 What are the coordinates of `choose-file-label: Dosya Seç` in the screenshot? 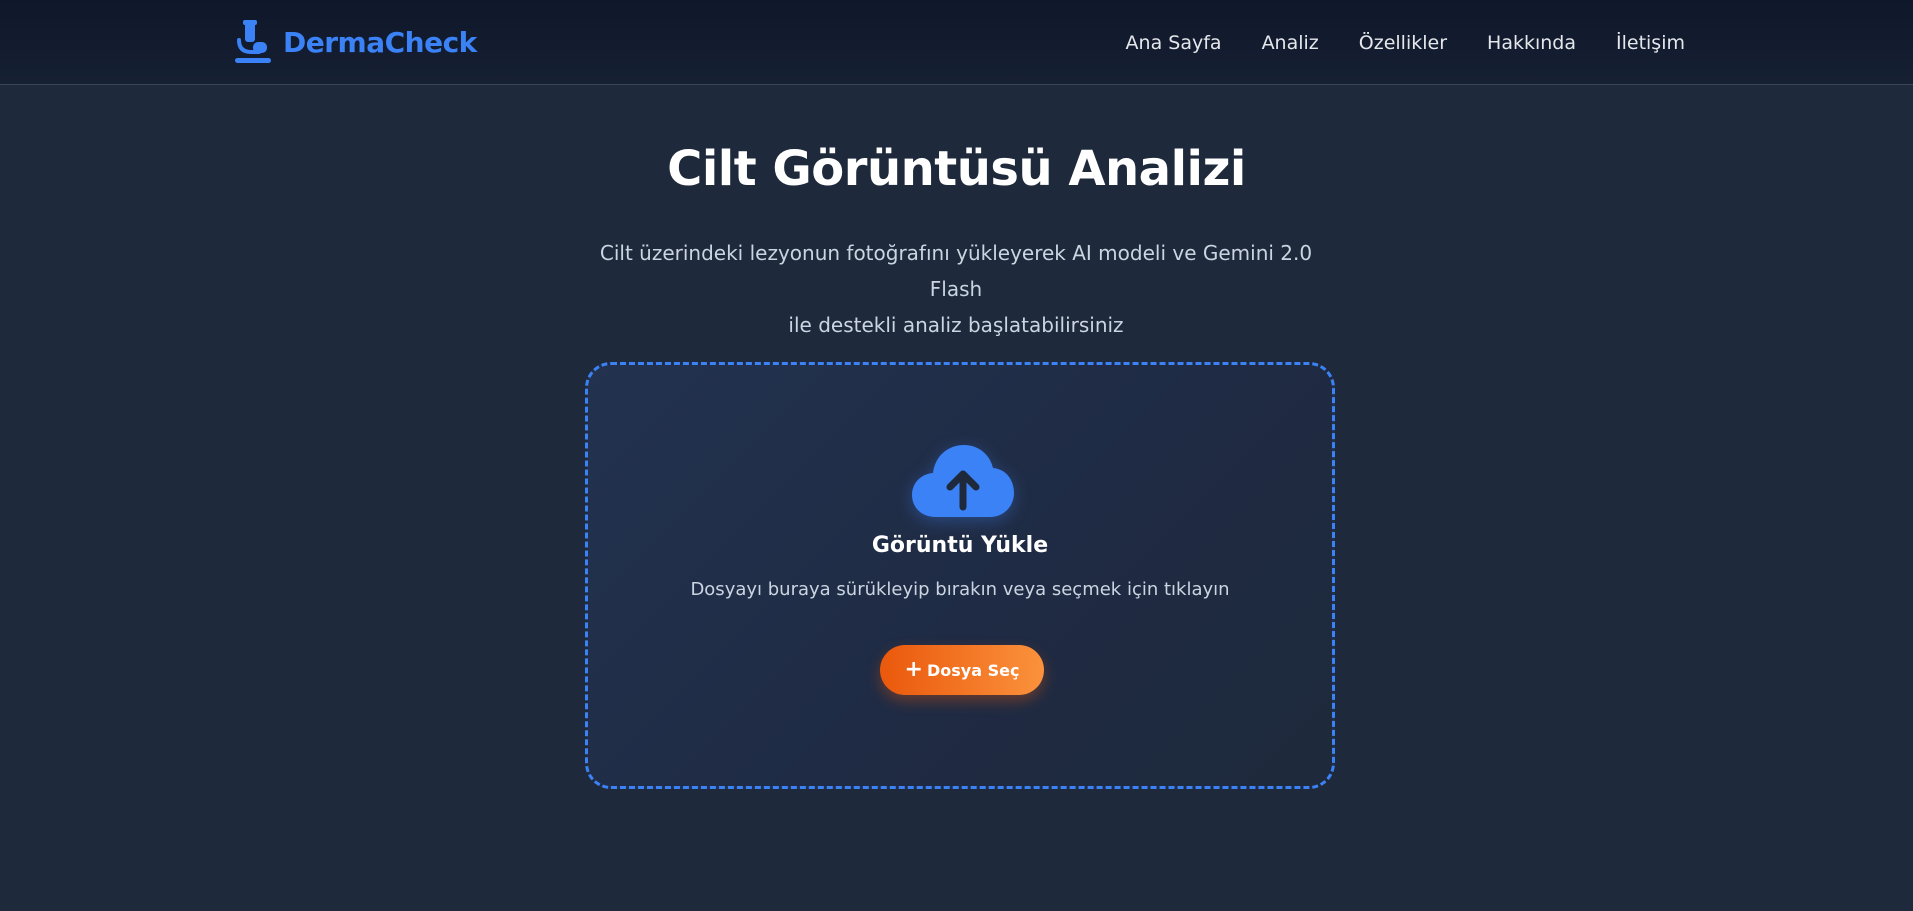 It's located at (973, 670).